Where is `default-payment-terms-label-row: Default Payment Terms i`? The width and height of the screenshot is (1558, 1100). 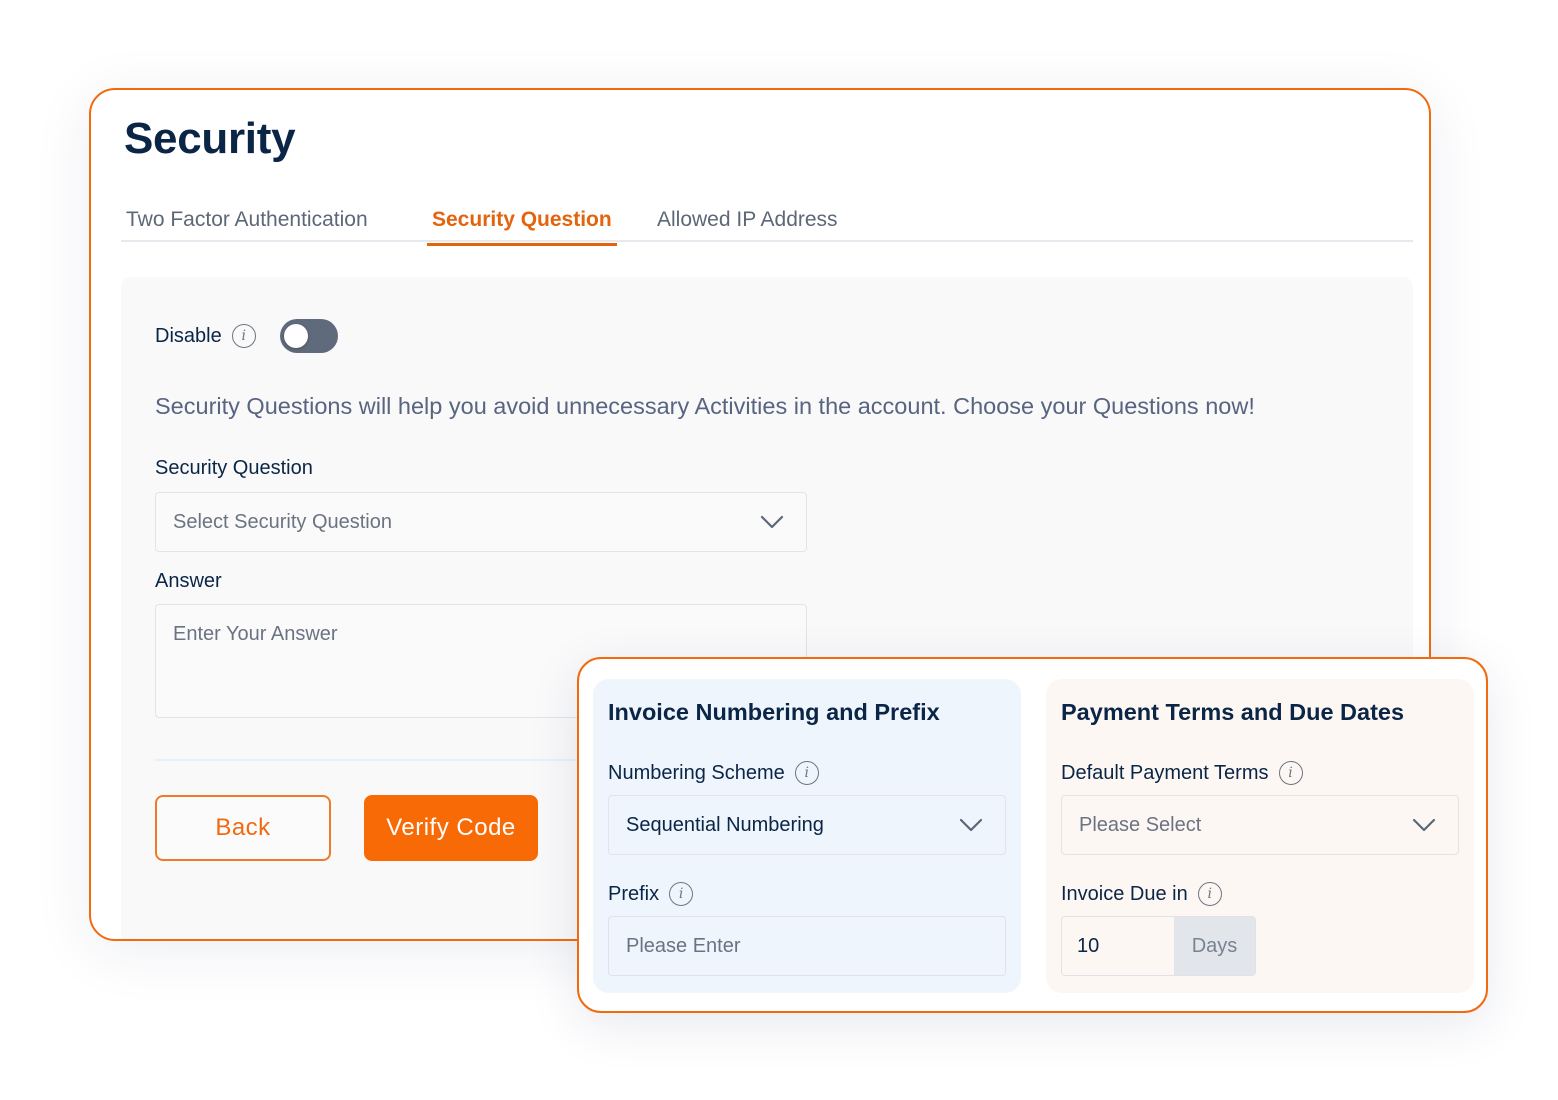 default-payment-terms-label-row: Default Payment Terms i is located at coordinates (1182, 773).